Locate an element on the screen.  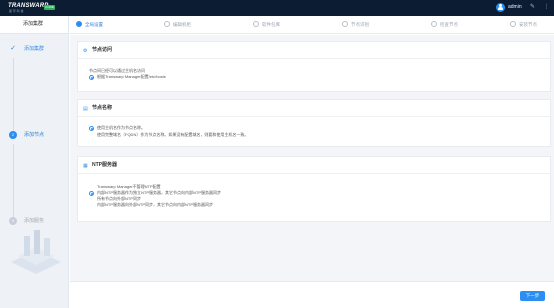
tab-install-nodes: 安装节点 is located at coordinates (523, 25).